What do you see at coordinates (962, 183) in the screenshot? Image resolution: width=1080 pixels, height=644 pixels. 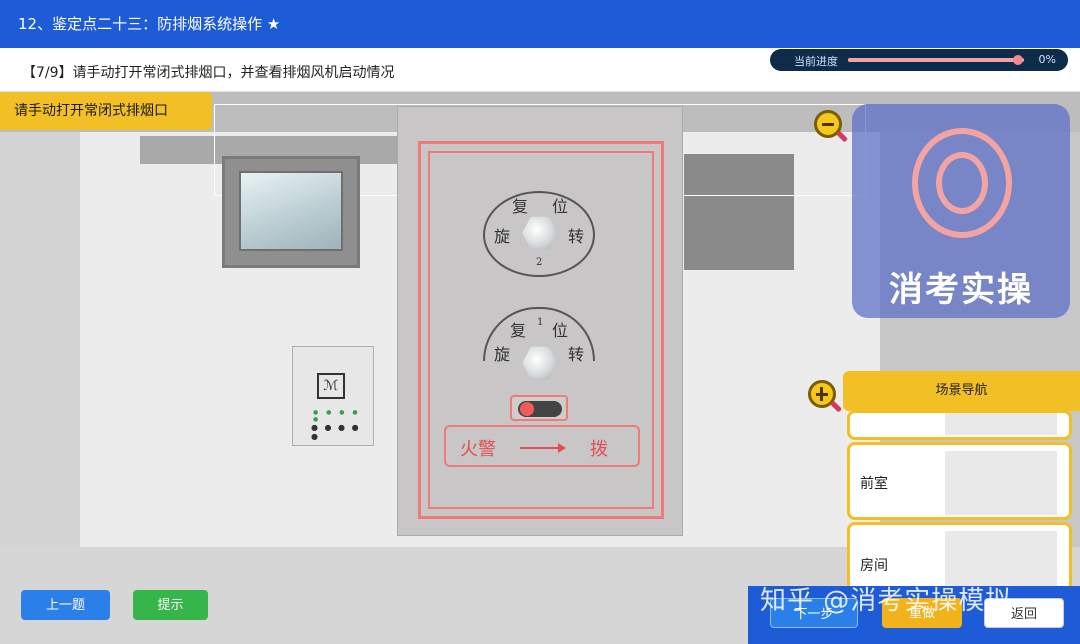 I see `watermark-logo-icon` at bounding box center [962, 183].